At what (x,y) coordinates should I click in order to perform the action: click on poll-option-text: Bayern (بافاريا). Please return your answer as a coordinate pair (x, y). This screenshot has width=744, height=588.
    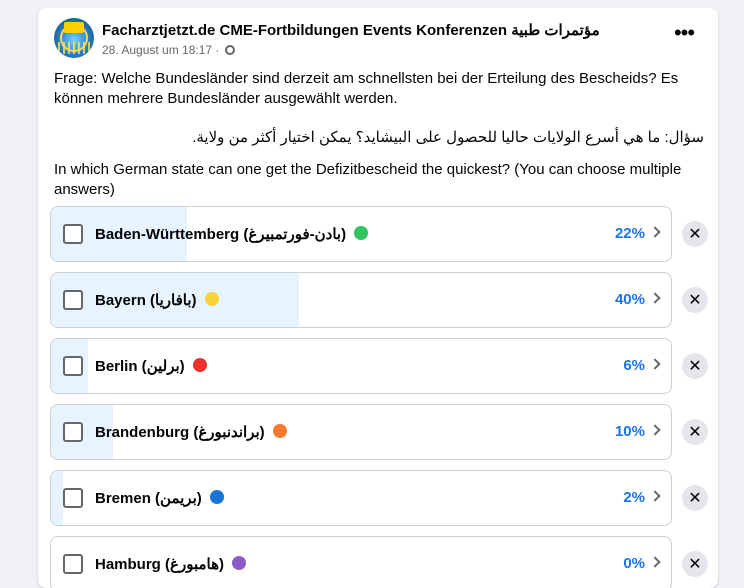
    Looking at the image, I should click on (146, 300).